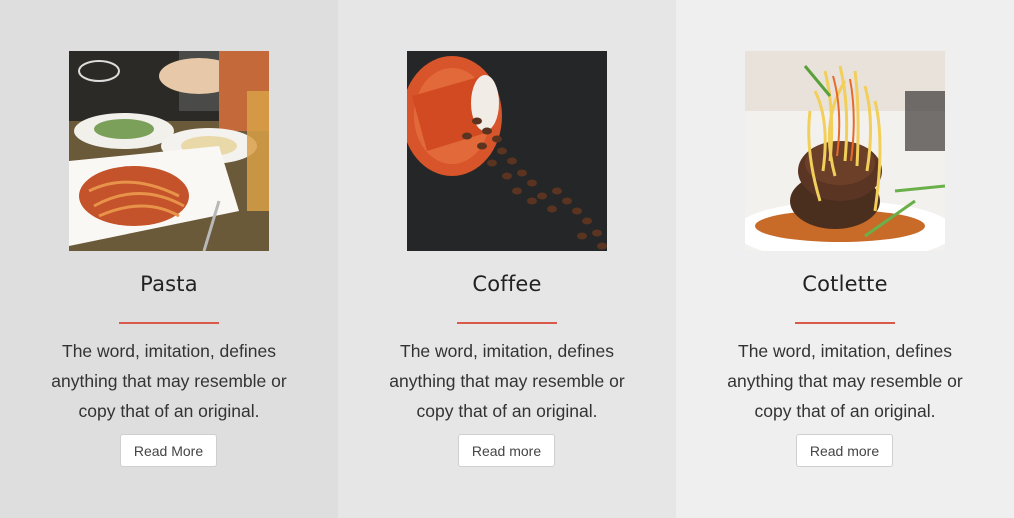 This screenshot has width=1014, height=518. Describe the element at coordinates (169, 151) in the screenshot. I see `pasta-photo` at that location.